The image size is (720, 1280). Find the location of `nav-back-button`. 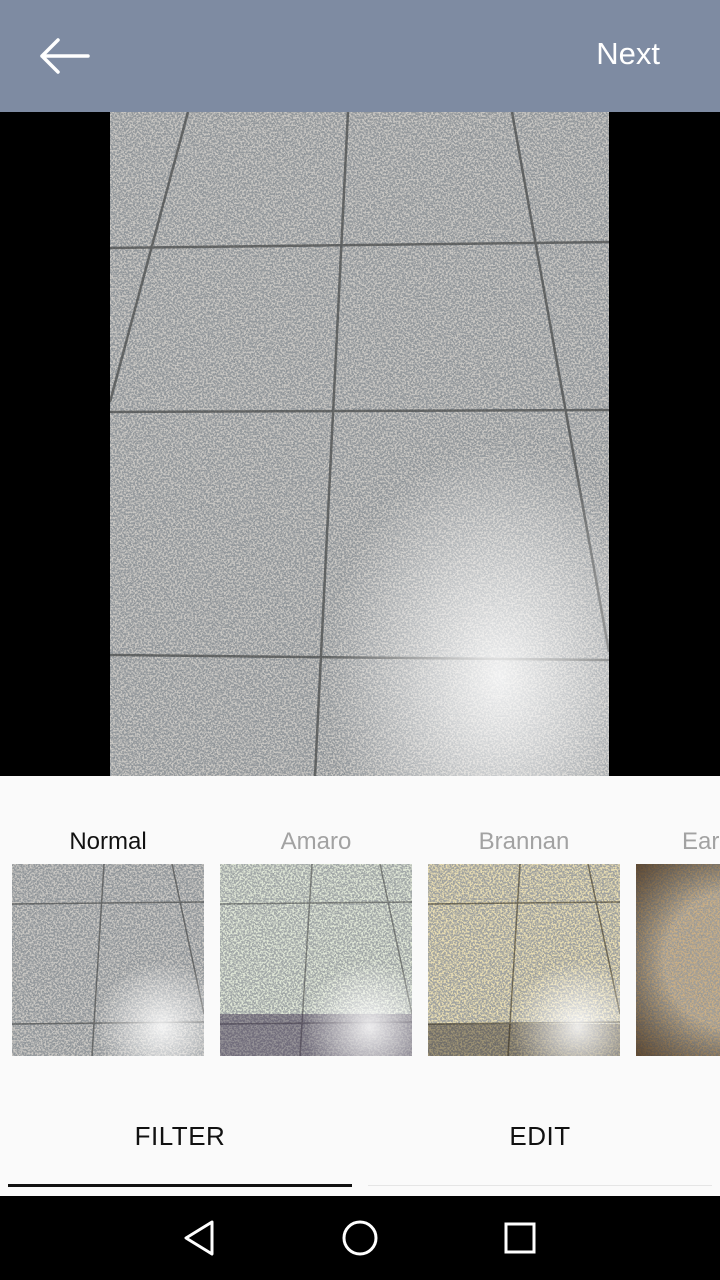

nav-back-button is located at coordinates (200, 1238).